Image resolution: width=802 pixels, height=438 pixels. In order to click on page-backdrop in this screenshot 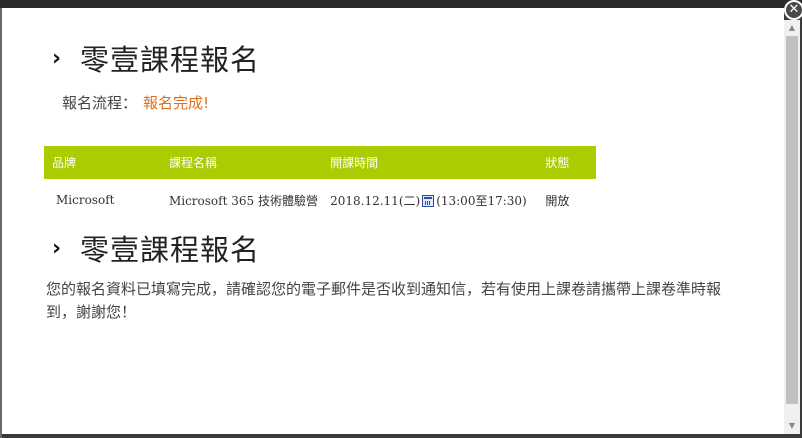, I will do `click(401, 4)`.